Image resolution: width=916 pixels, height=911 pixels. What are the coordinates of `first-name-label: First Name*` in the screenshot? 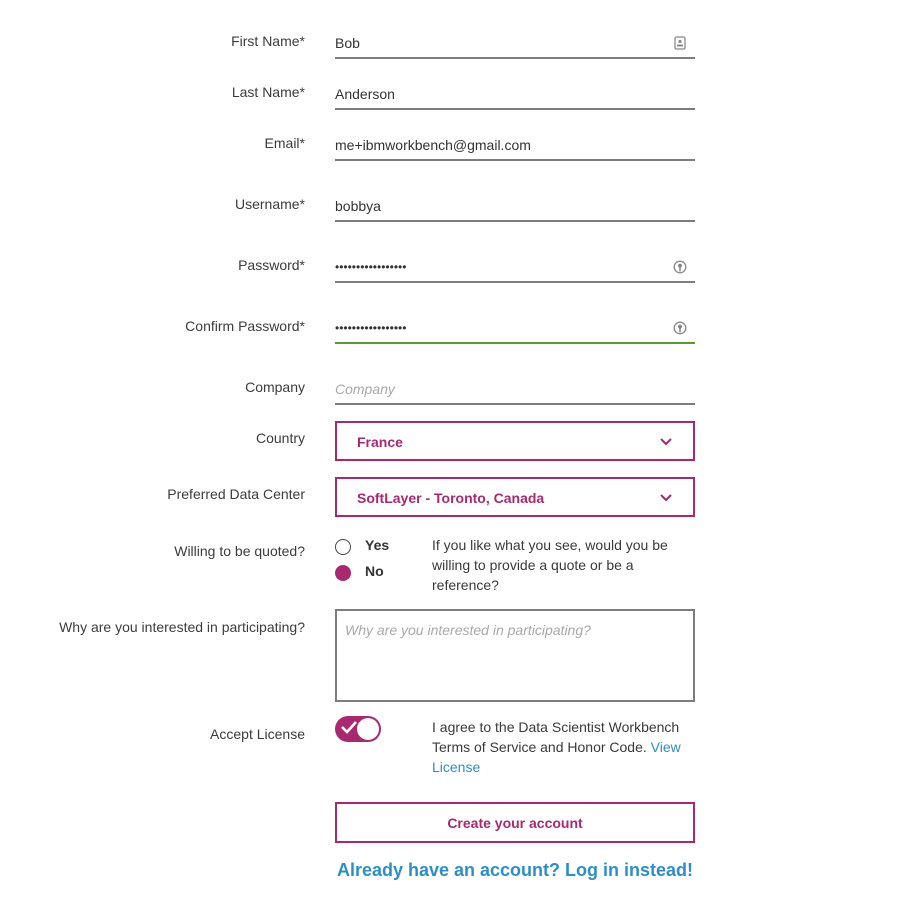 It's located at (268, 41).